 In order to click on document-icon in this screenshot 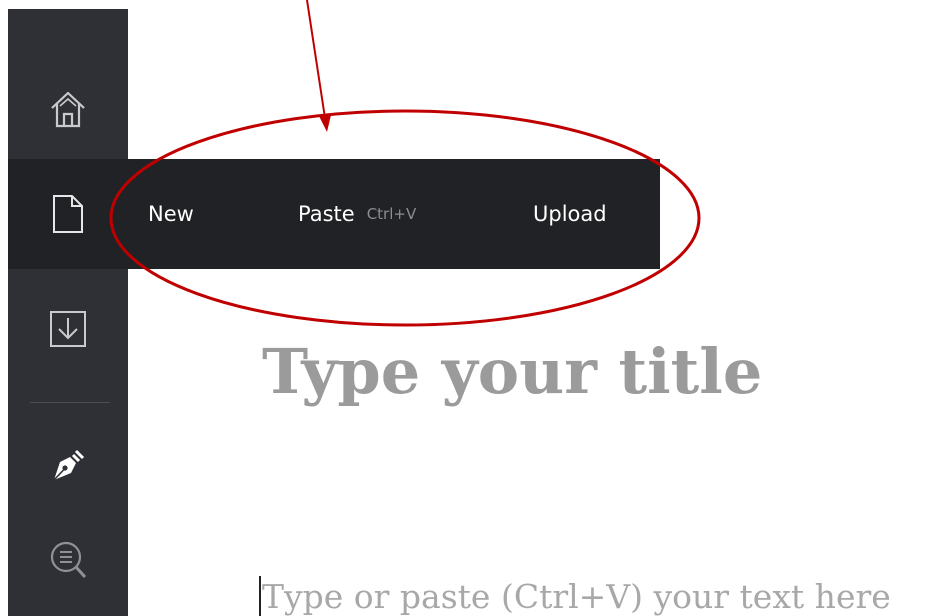, I will do `click(68, 214)`.